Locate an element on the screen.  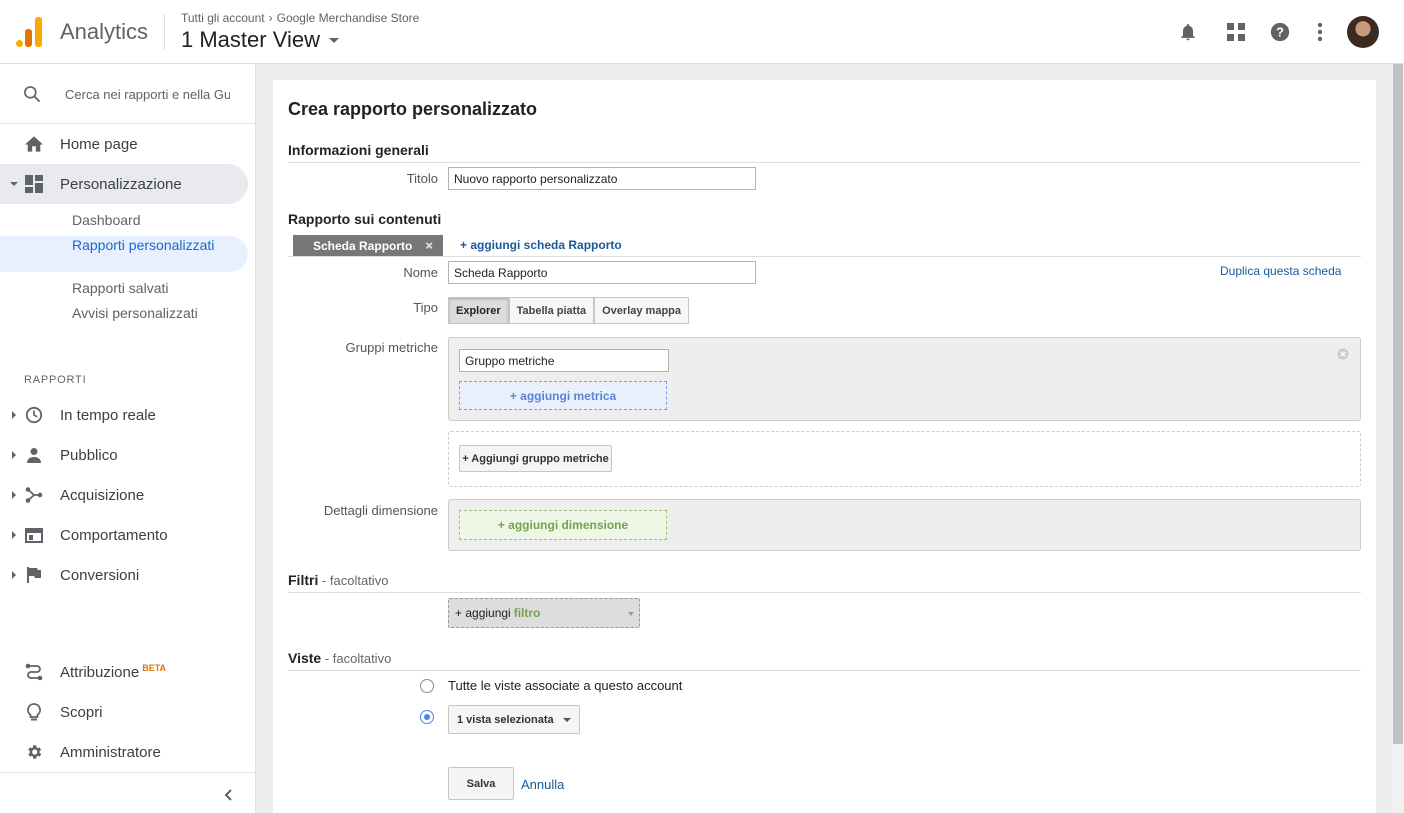
cancel-link: Annulla is located at coordinates (542, 784).